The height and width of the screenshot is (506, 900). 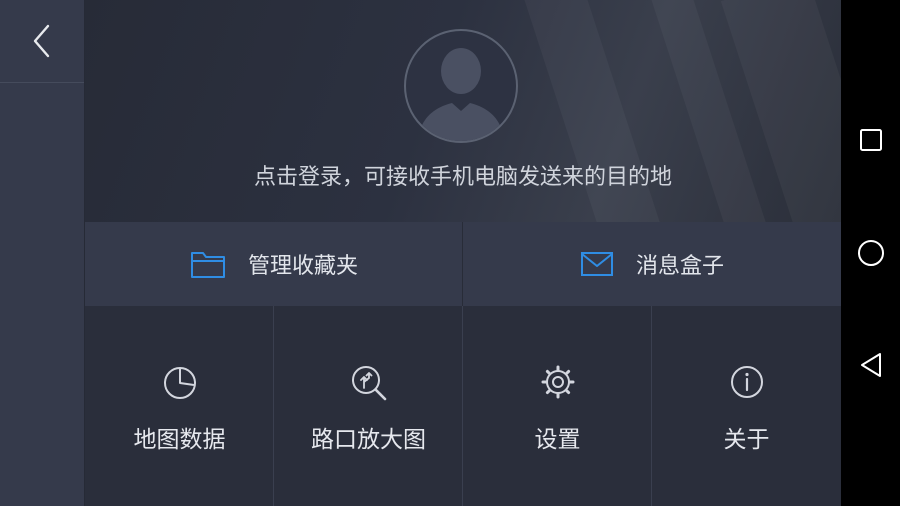 I want to click on login-prompt: 点击登录，可接收手机电脑发送来的目的地, so click(x=463, y=178).